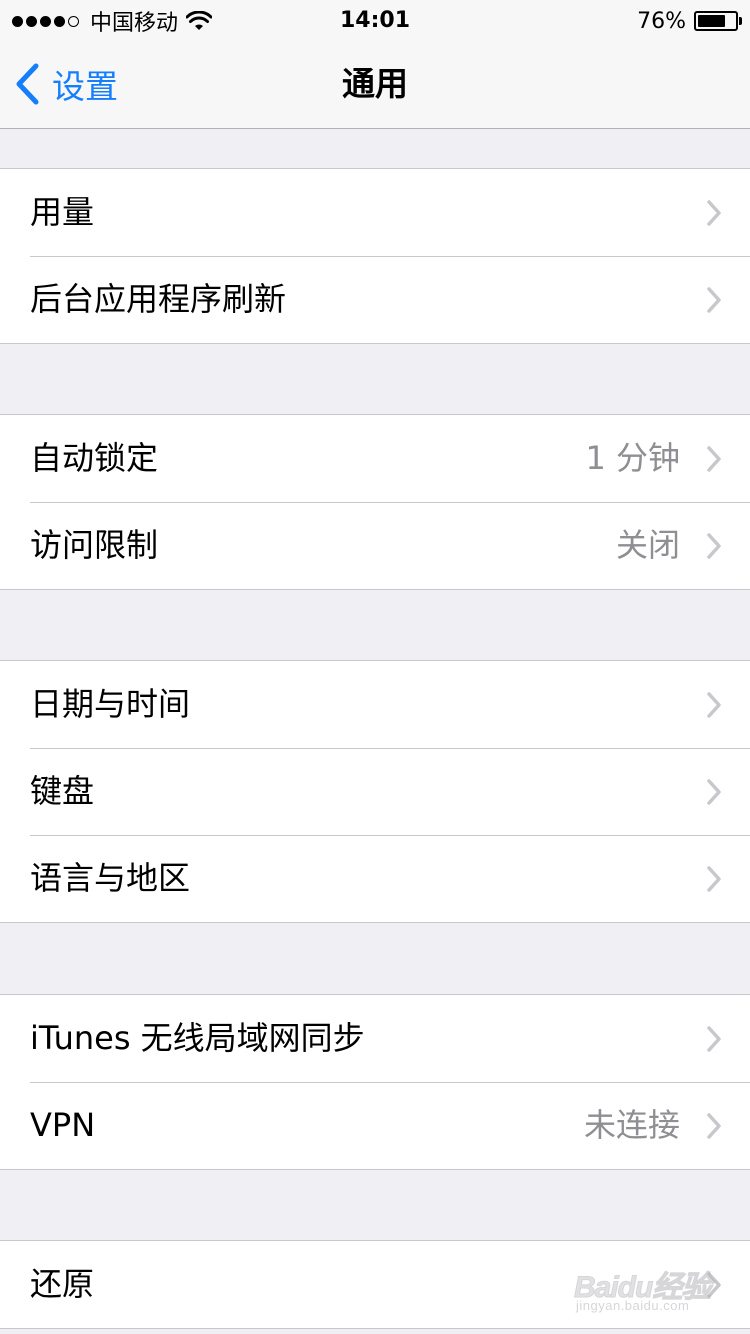 The width and height of the screenshot is (750, 1334). What do you see at coordinates (62, 212) in the screenshot?
I see `list-item-label: 用量` at bounding box center [62, 212].